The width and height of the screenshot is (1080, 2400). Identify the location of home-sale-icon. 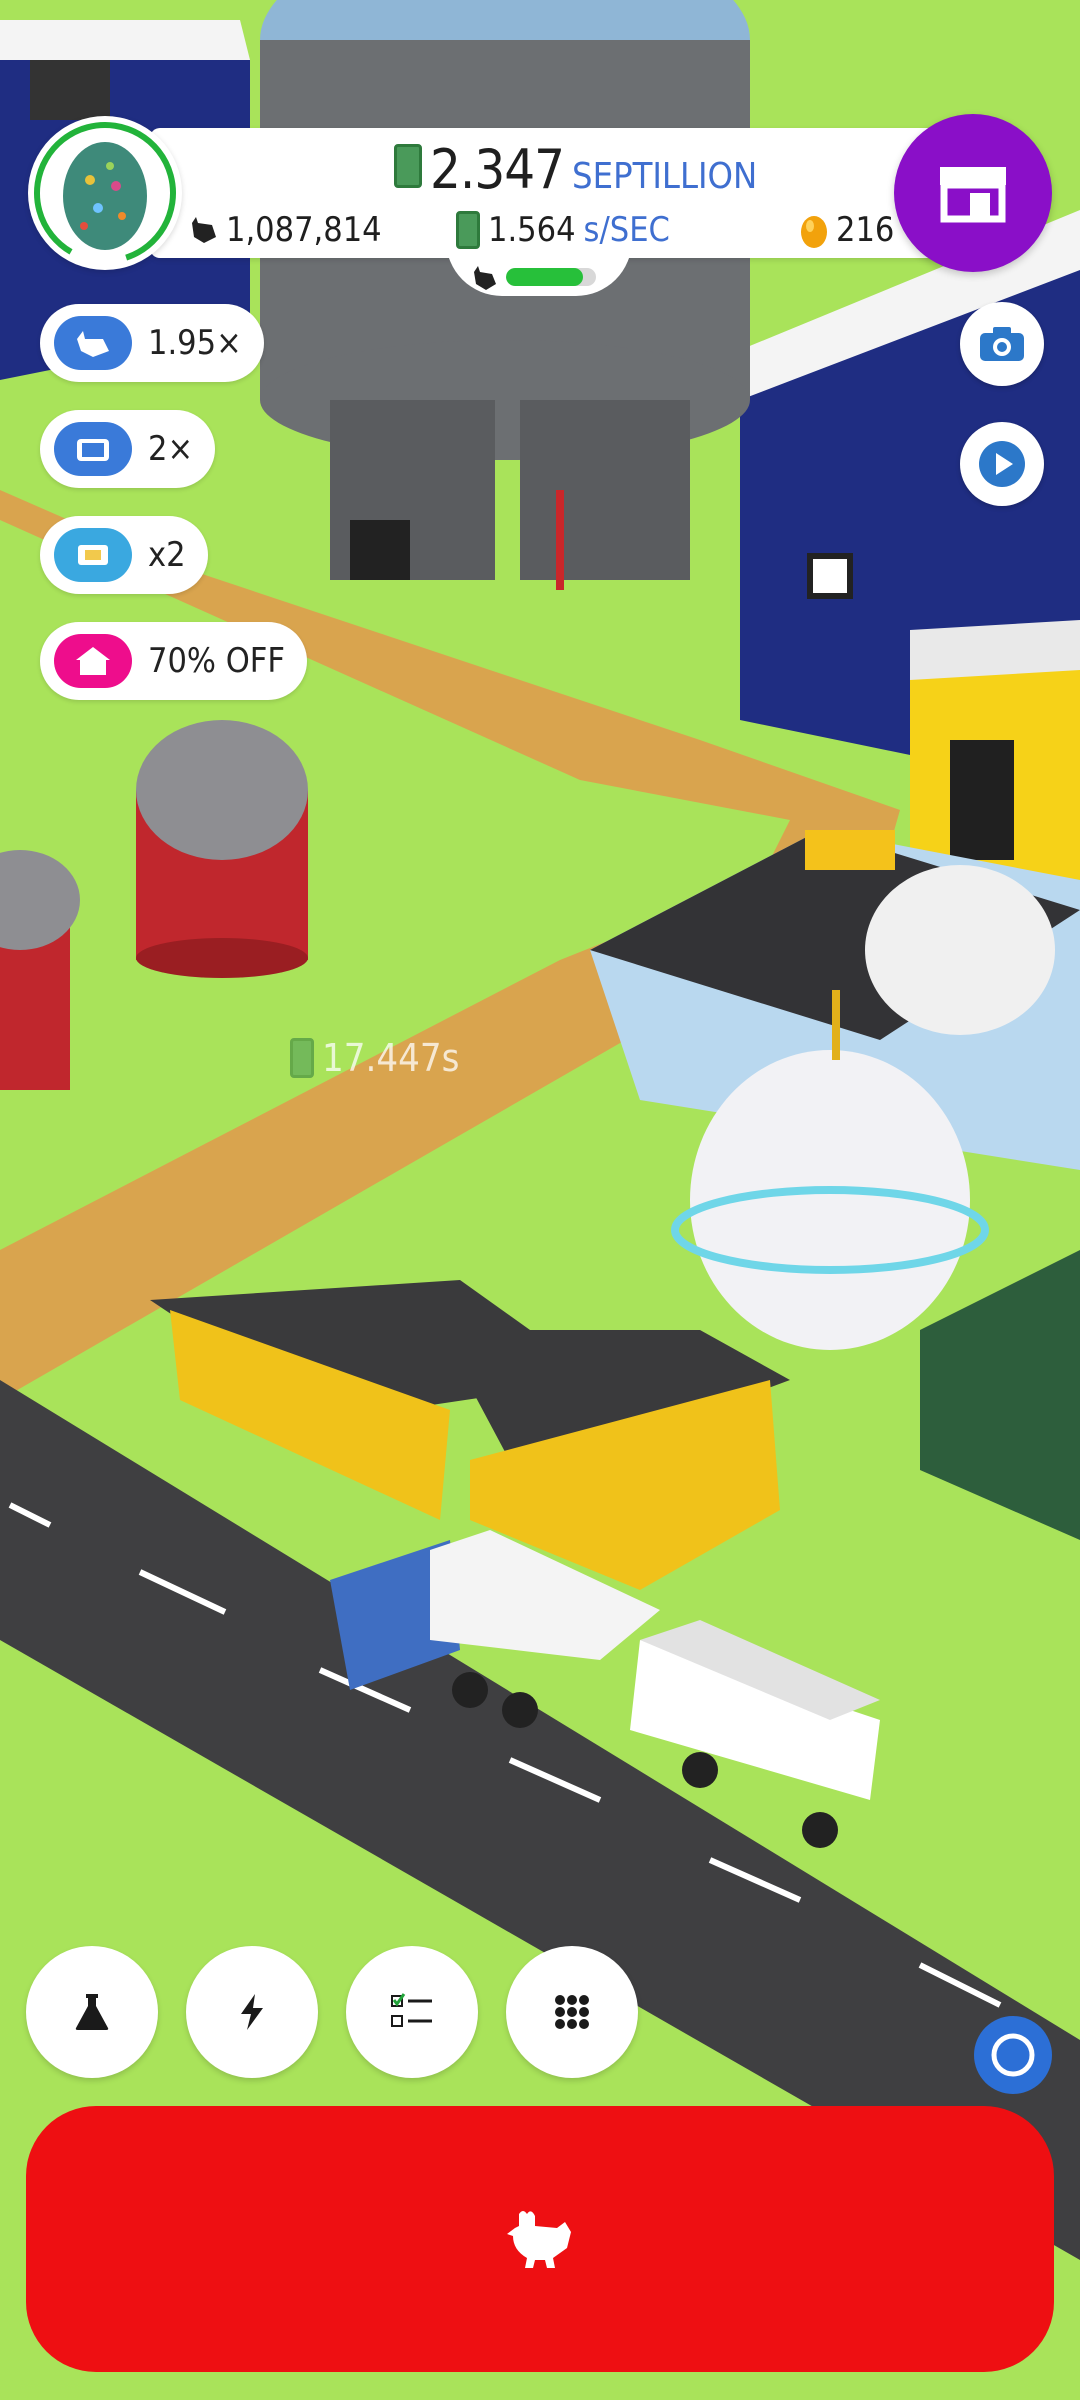
(93, 661).